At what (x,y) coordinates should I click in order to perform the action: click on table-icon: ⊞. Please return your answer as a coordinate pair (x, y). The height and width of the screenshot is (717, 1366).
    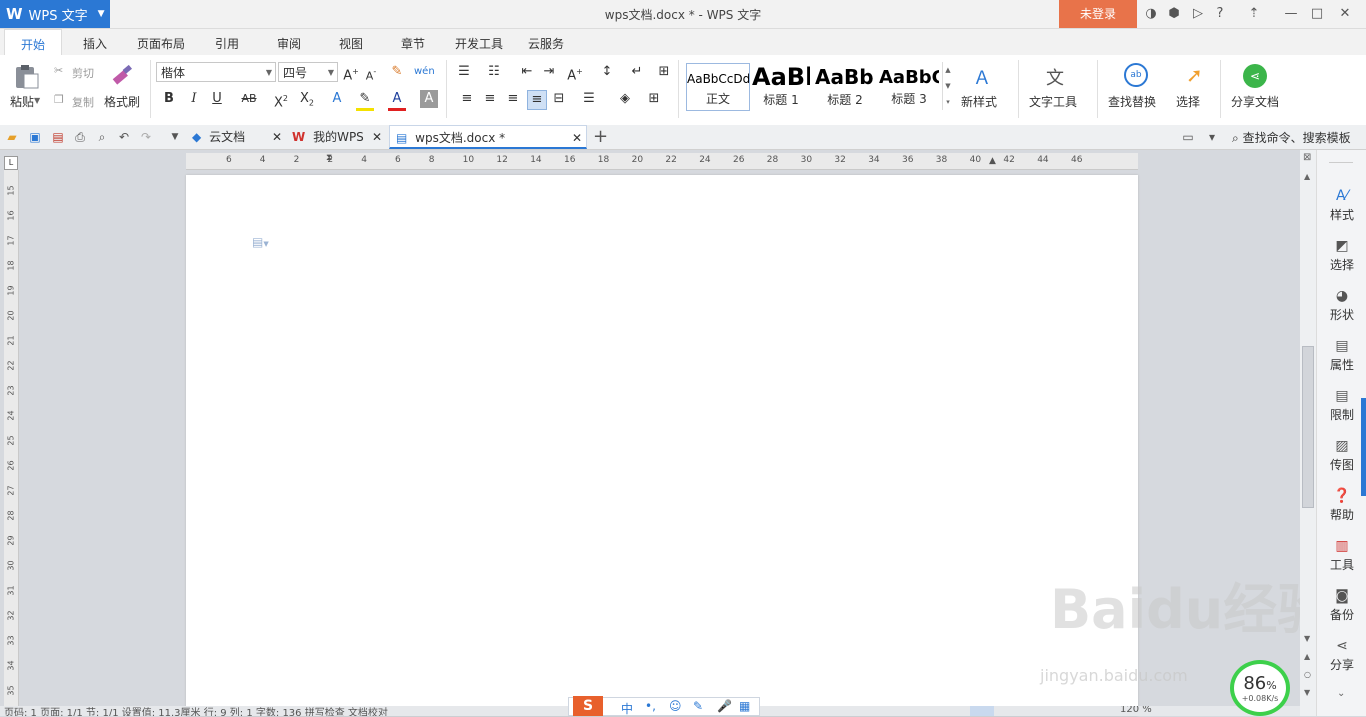
    Looking at the image, I should click on (664, 72).